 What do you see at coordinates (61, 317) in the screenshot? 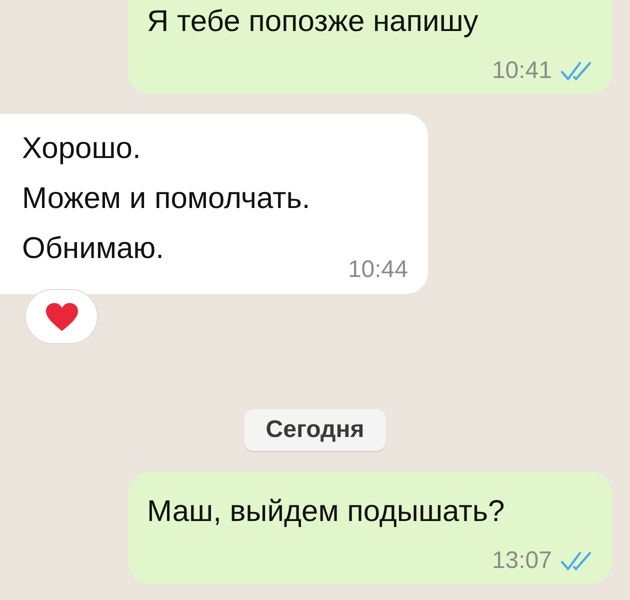
I see `heart-icon` at bounding box center [61, 317].